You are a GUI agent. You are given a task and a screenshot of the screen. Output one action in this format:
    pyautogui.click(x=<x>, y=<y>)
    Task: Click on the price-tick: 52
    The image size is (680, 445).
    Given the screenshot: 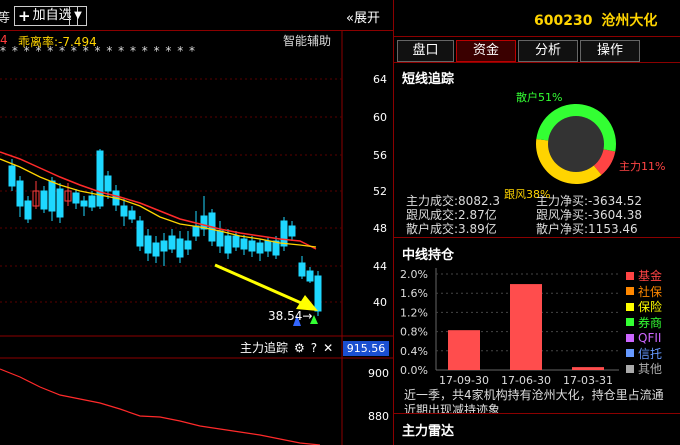 What is the action you would take?
    pyautogui.click(x=380, y=191)
    